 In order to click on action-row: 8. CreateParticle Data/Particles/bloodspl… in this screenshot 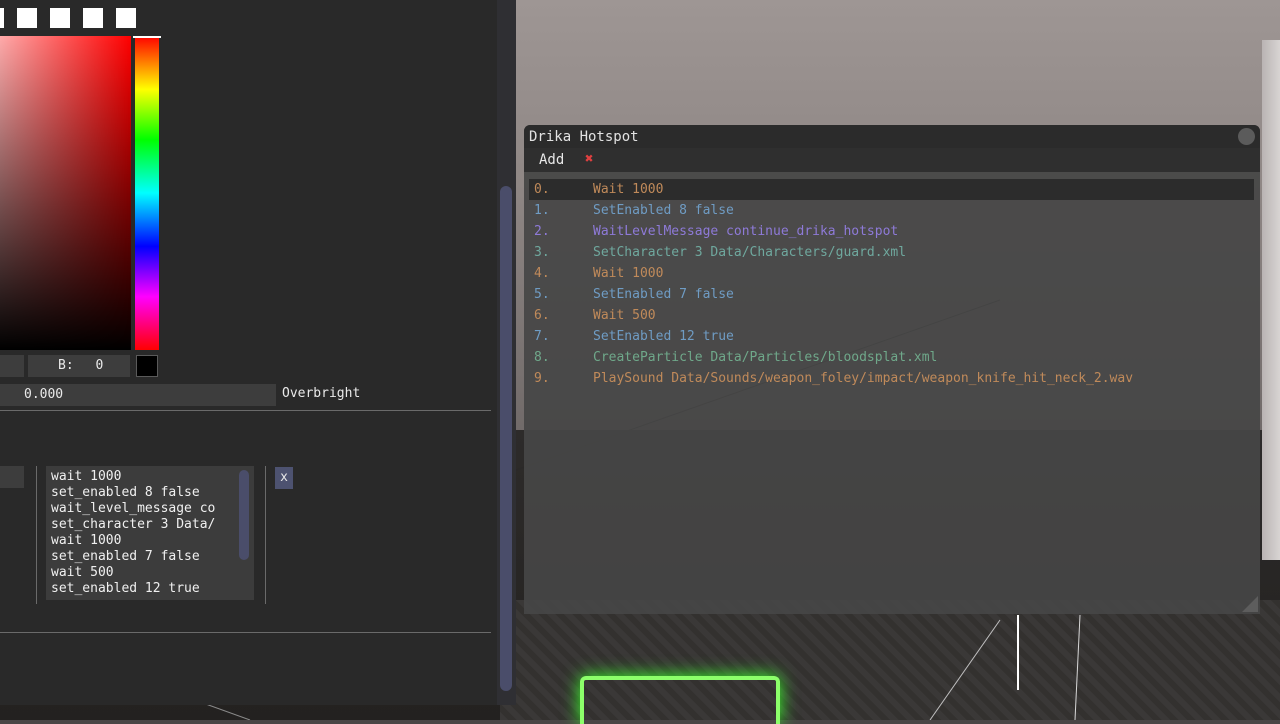, I will do `click(891, 357)`.